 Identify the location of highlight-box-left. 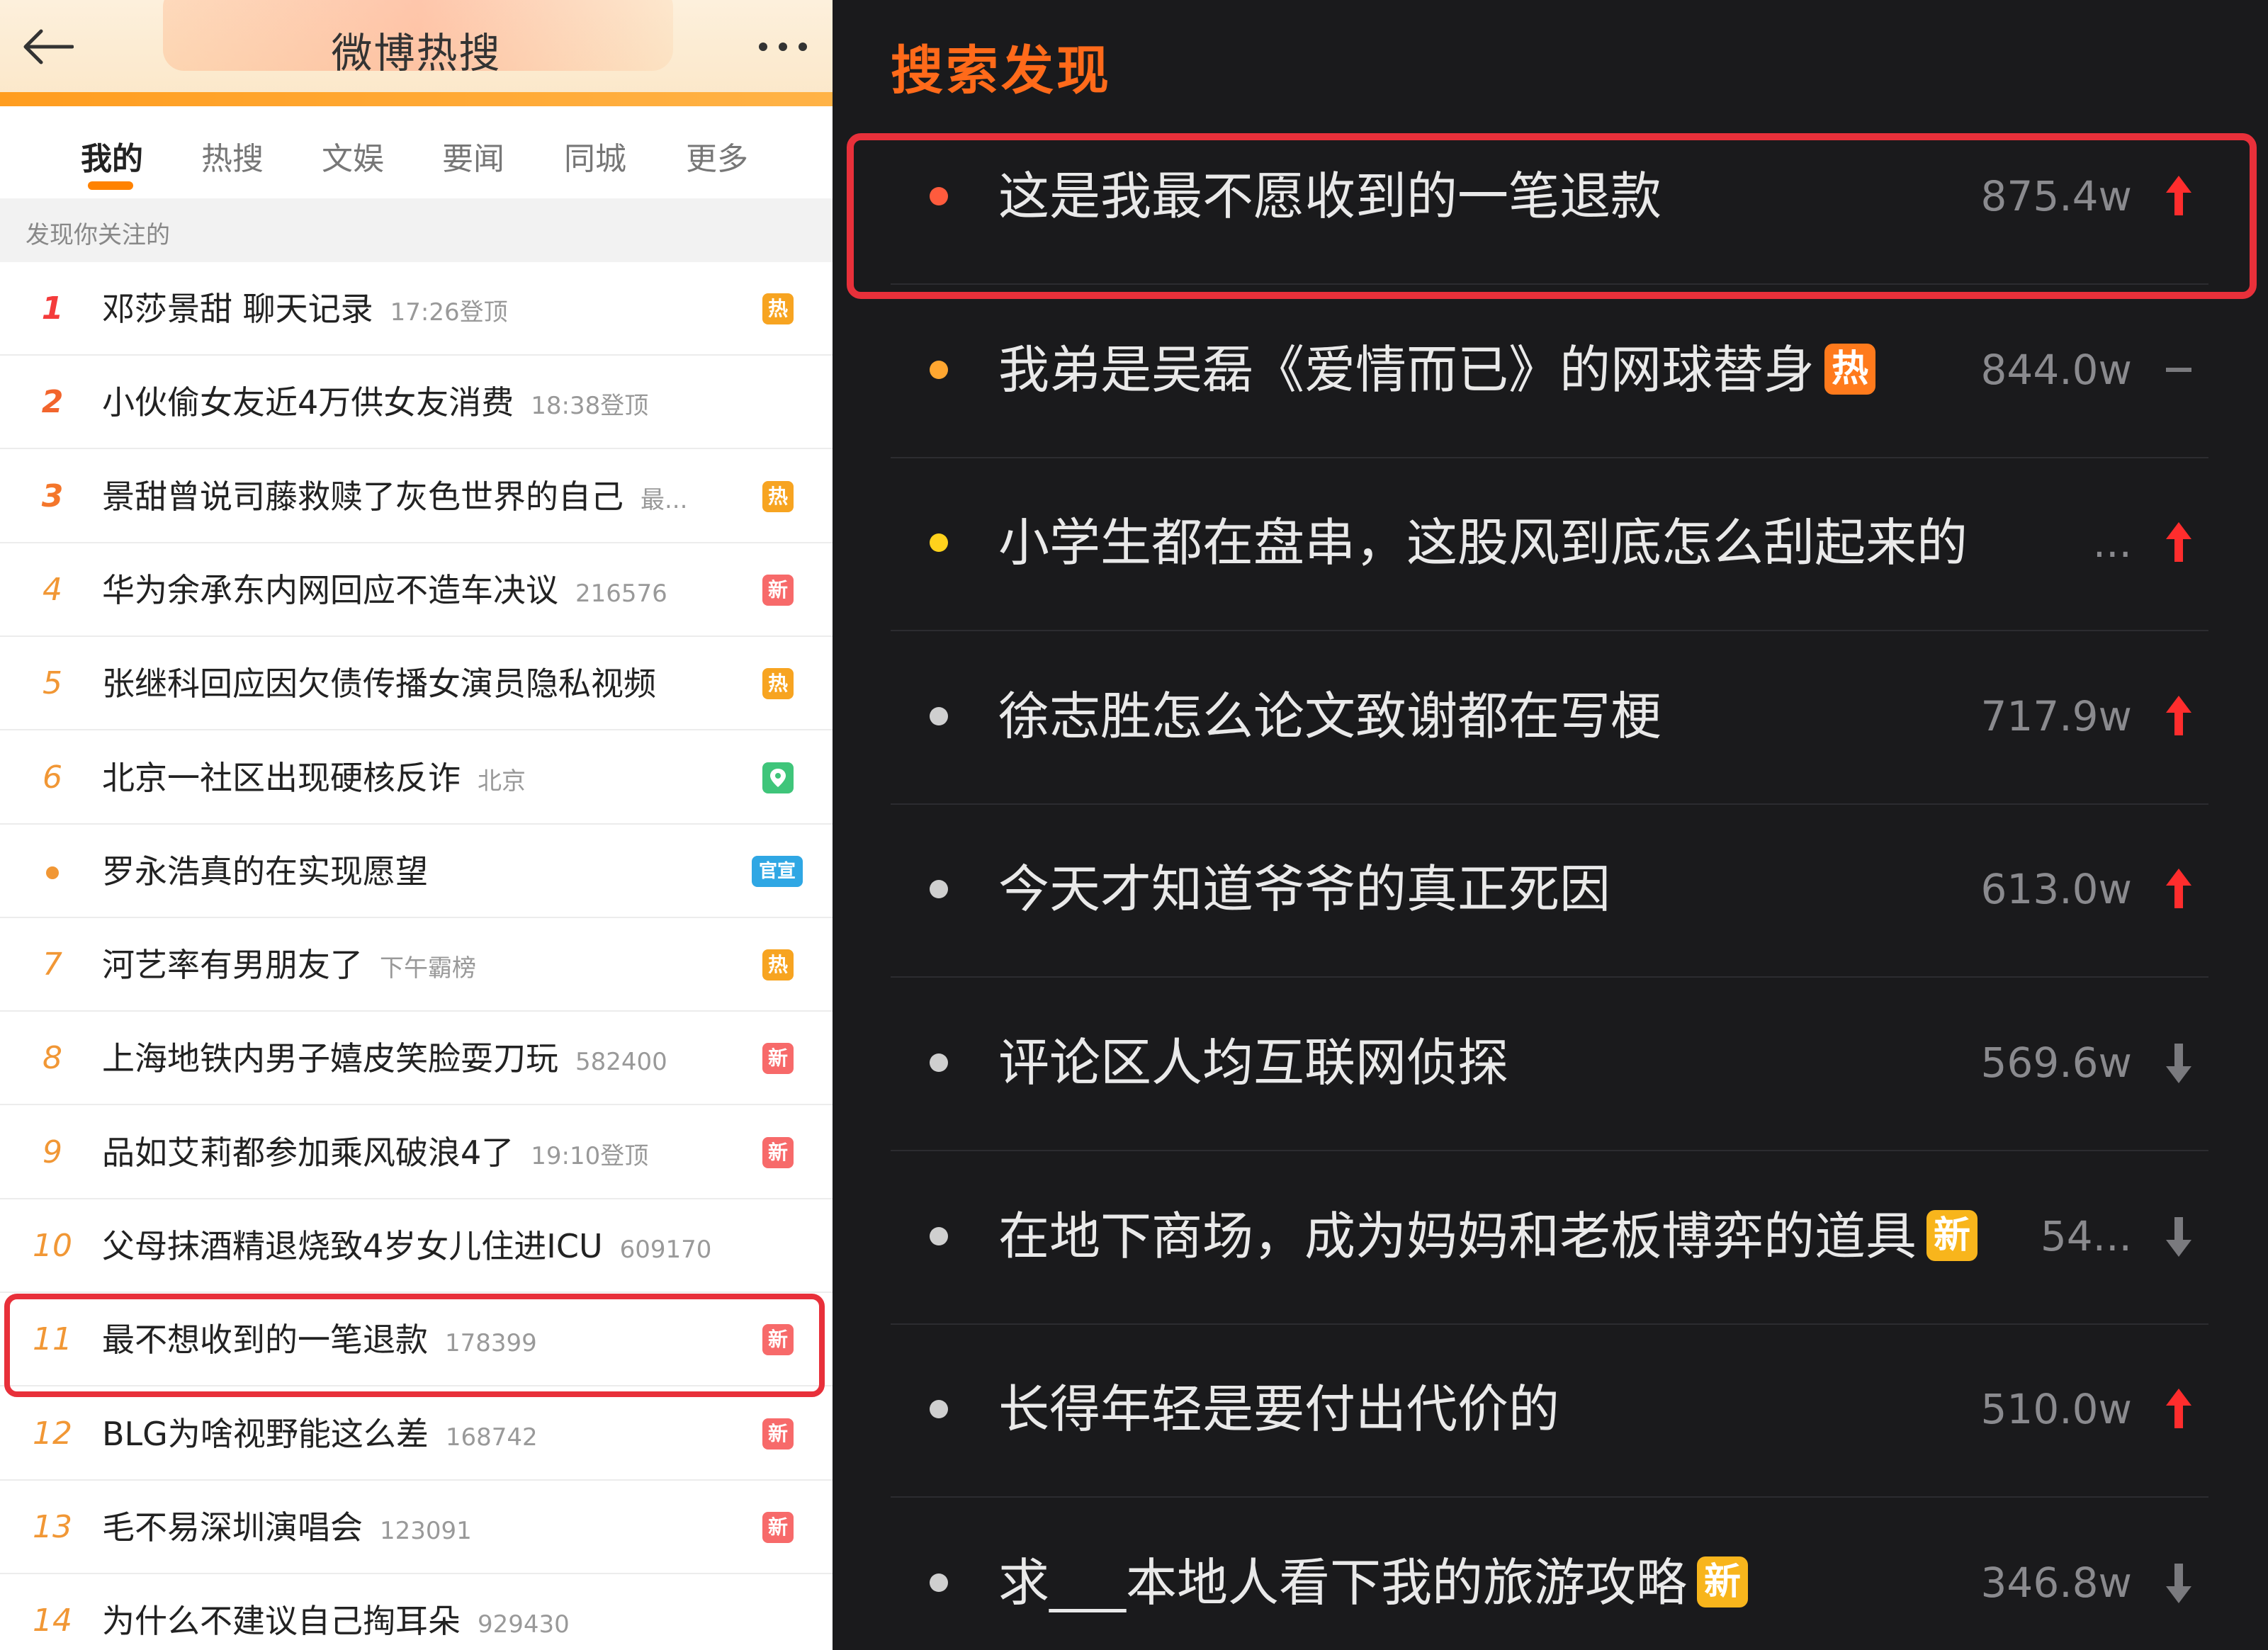
(414, 1345).